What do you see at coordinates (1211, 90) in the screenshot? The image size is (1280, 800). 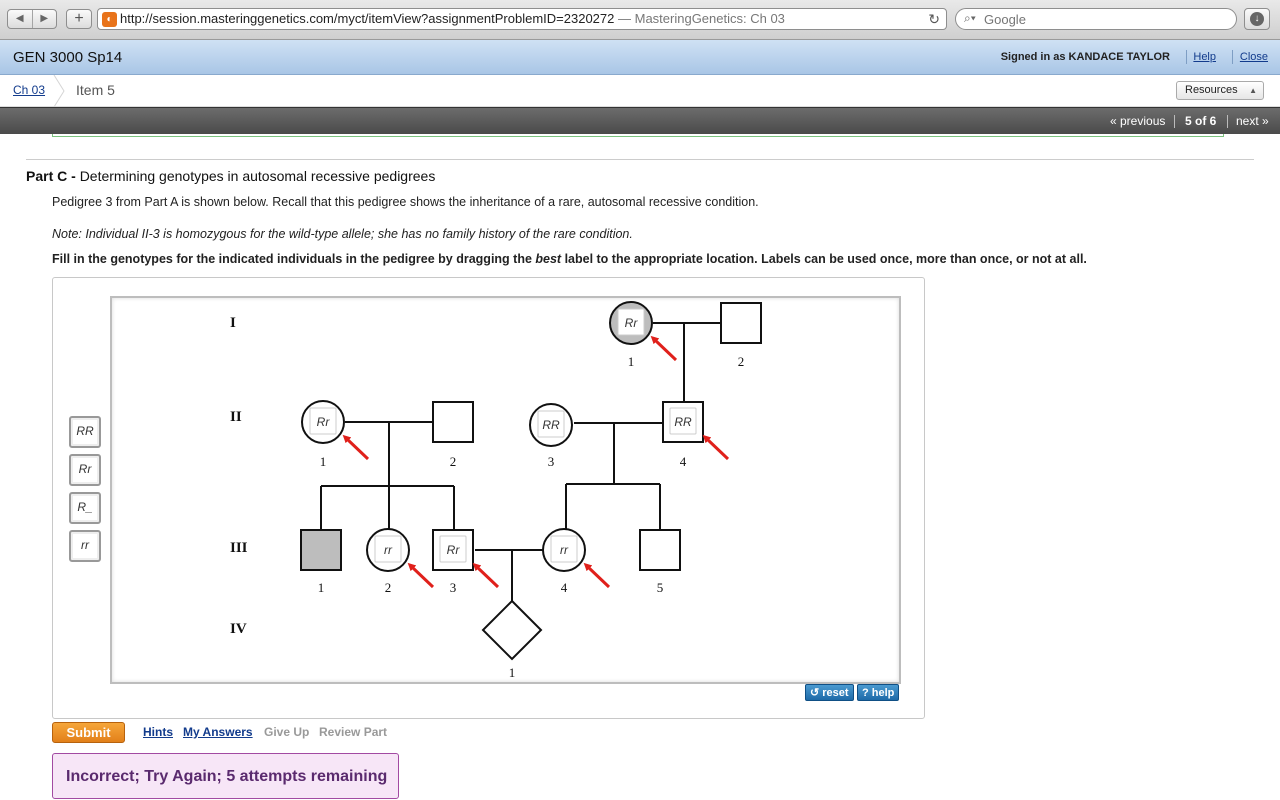 I see `resources-label: Resources` at bounding box center [1211, 90].